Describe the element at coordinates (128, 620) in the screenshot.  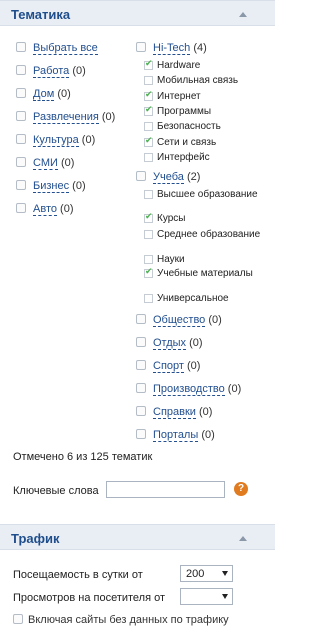
I see `include-no-traffic-label: Включая сайты без данных по трафику` at that location.